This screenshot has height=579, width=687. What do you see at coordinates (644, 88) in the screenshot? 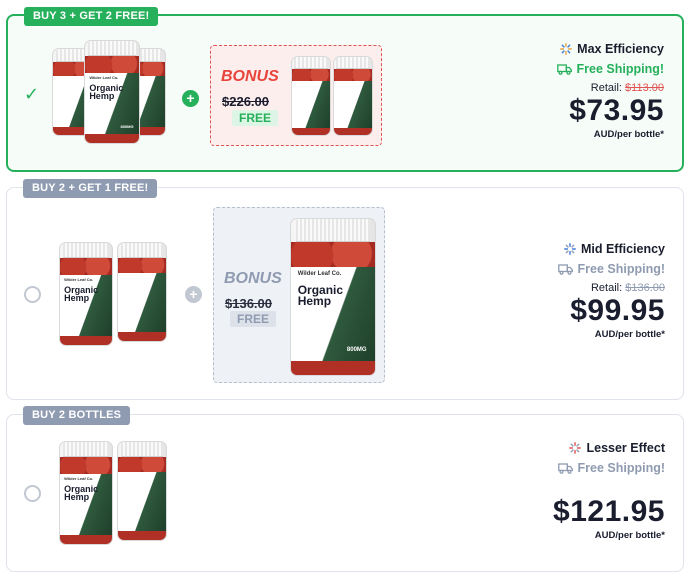
I see `retail-price: $113.00` at bounding box center [644, 88].